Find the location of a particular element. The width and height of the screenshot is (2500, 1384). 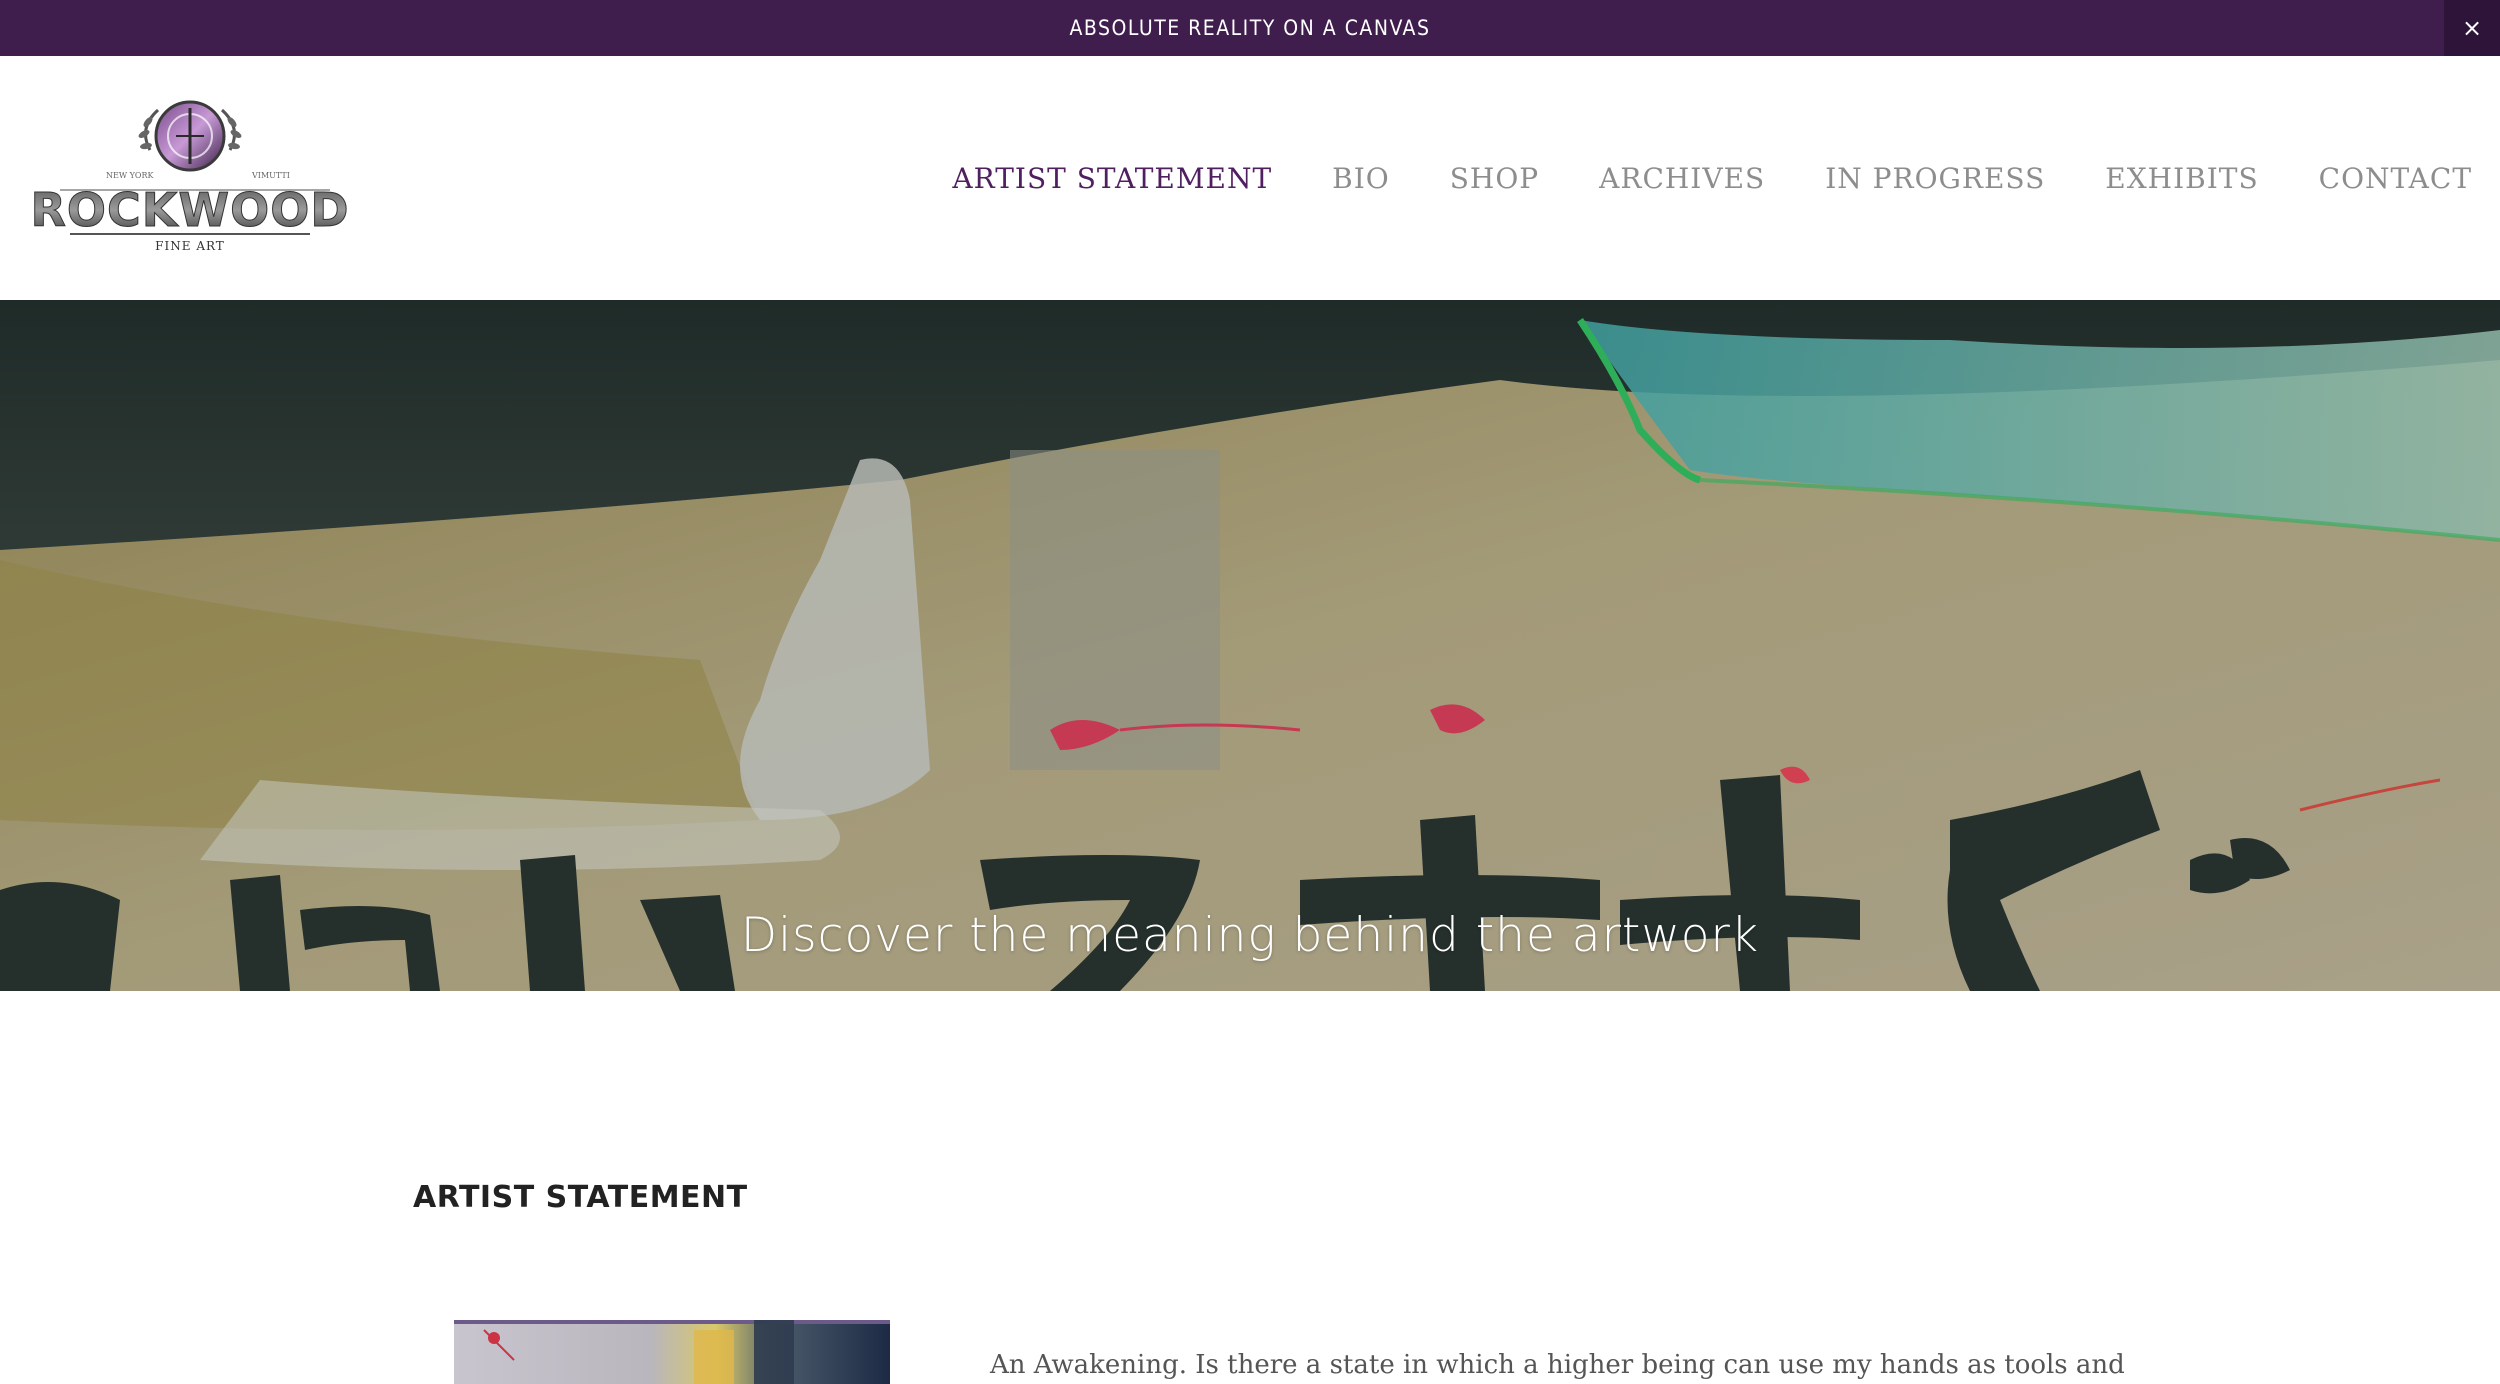

artwork-image is located at coordinates (672, 1352).